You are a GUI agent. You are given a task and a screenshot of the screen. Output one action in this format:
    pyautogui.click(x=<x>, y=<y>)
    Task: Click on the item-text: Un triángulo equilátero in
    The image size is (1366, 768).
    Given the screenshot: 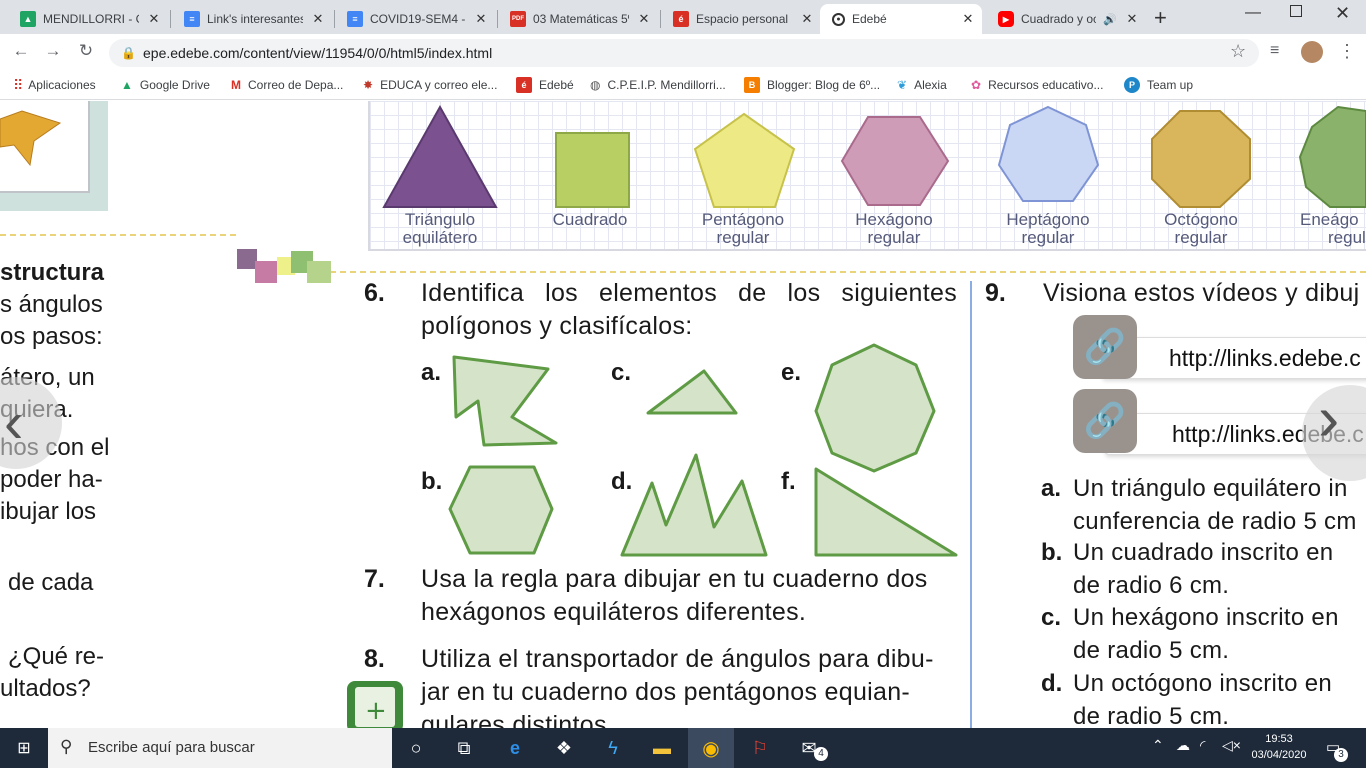 What is the action you would take?
    pyautogui.click(x=1210, y=488)
    